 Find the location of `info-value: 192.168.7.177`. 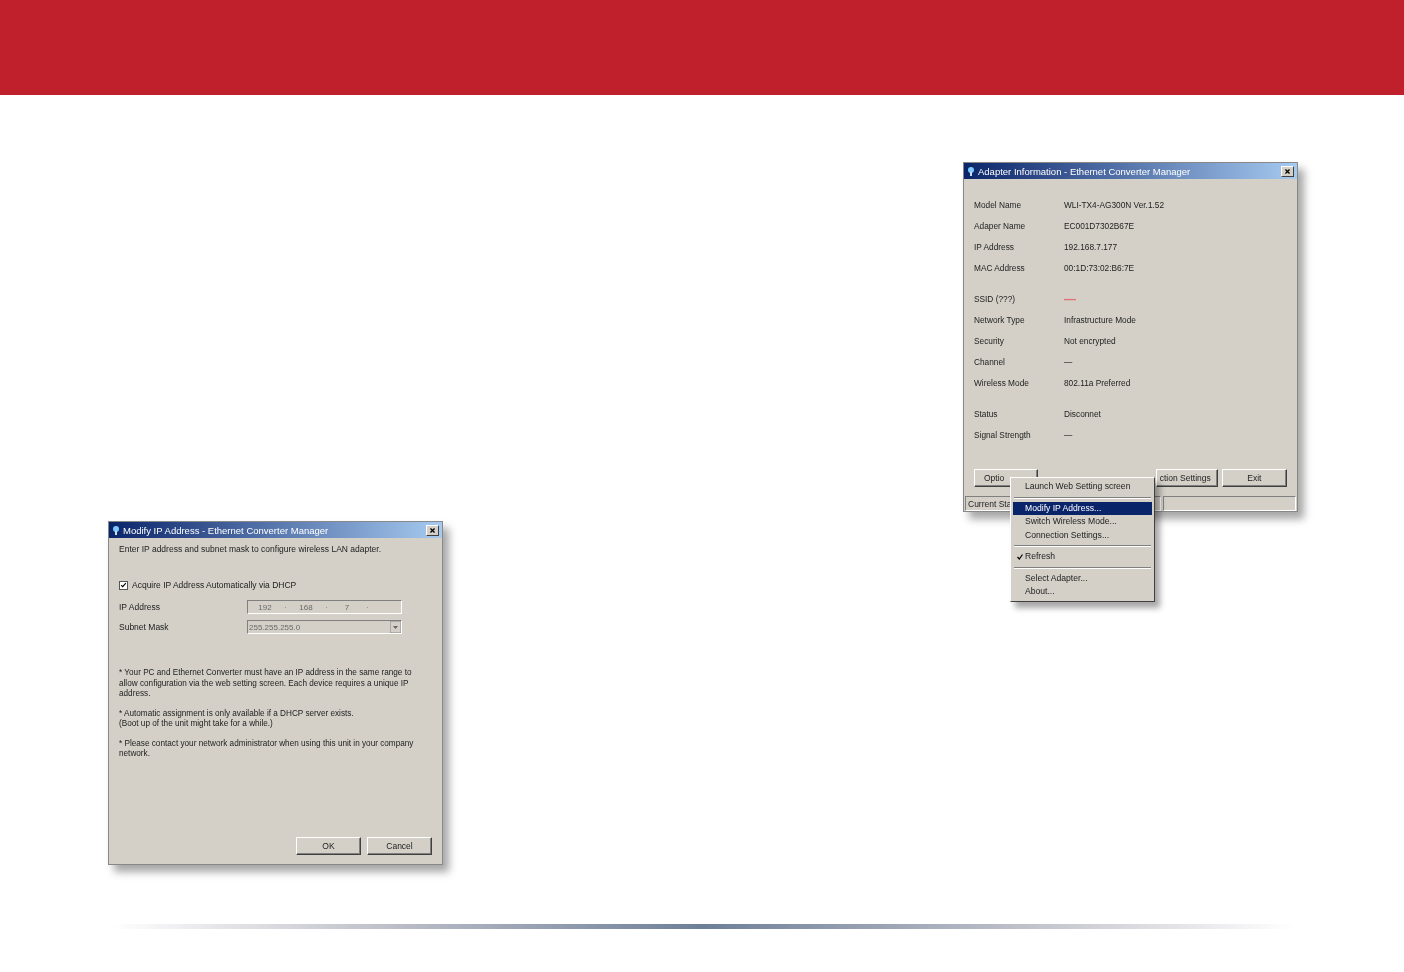

info-value: 192.168.7.177 is located at coordinates (1091, 246).